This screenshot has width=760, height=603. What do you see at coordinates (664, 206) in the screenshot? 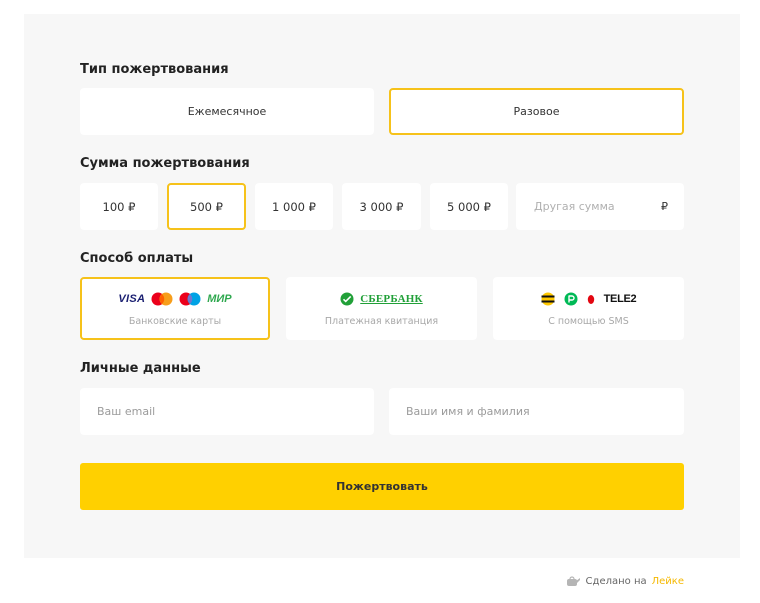
I see `currency-symbol: ₽` at bounding box center [664, 206].